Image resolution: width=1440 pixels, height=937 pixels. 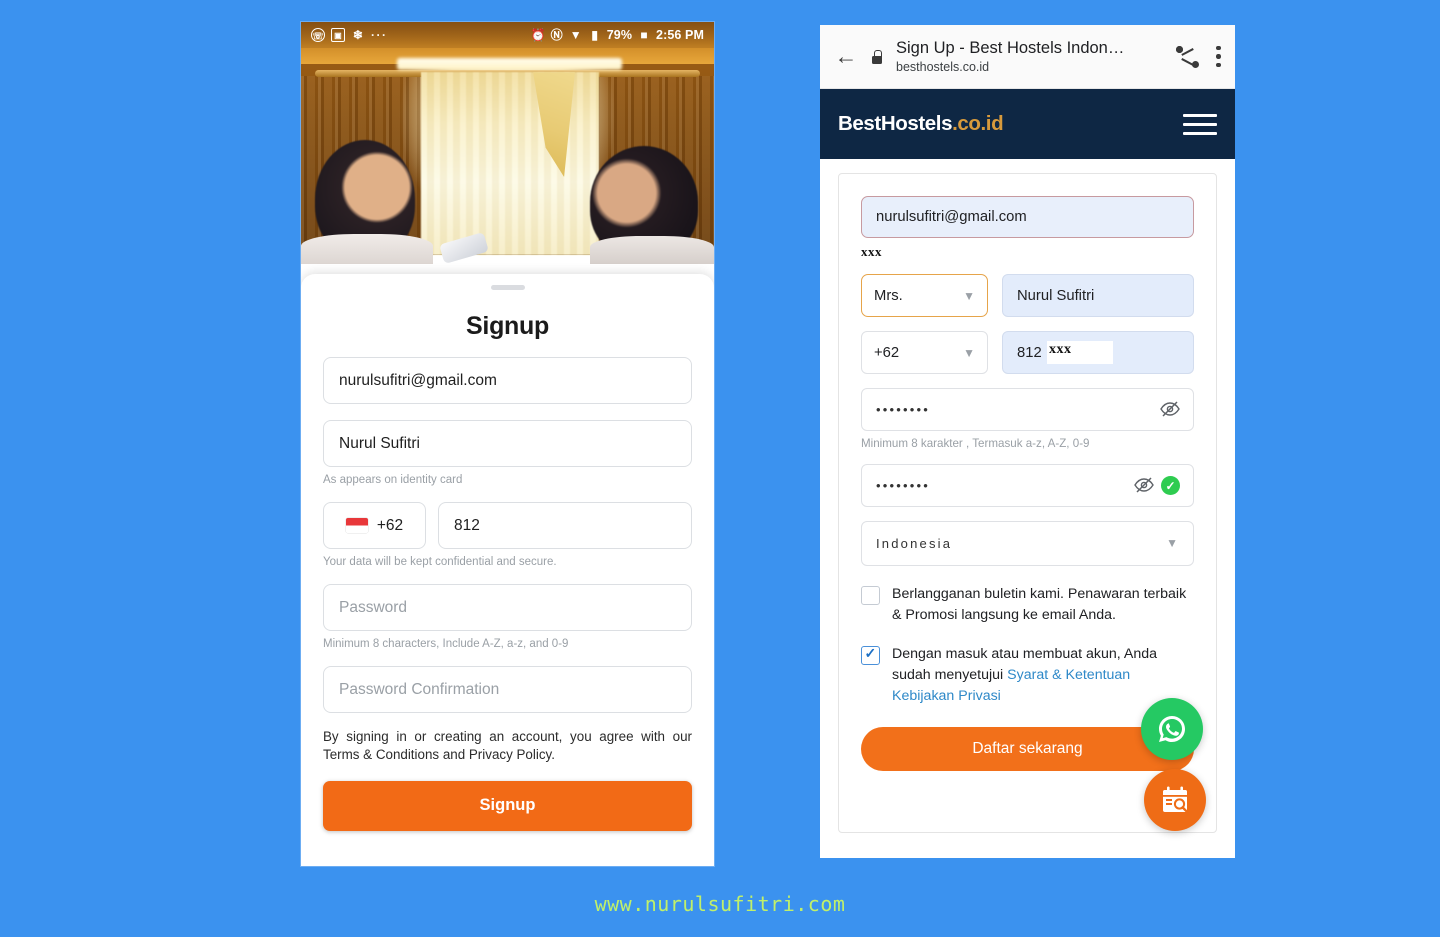 I want to click on wifi-icon: ▼, so click(x=575, y=35).